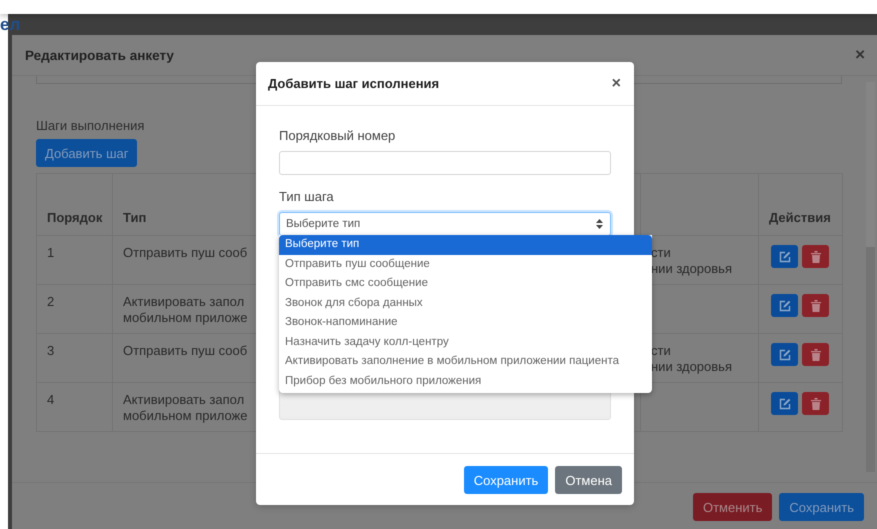  Describe the element at coordinates (50, 252) in the screenshot. I see `table-cell: 1` at that location.